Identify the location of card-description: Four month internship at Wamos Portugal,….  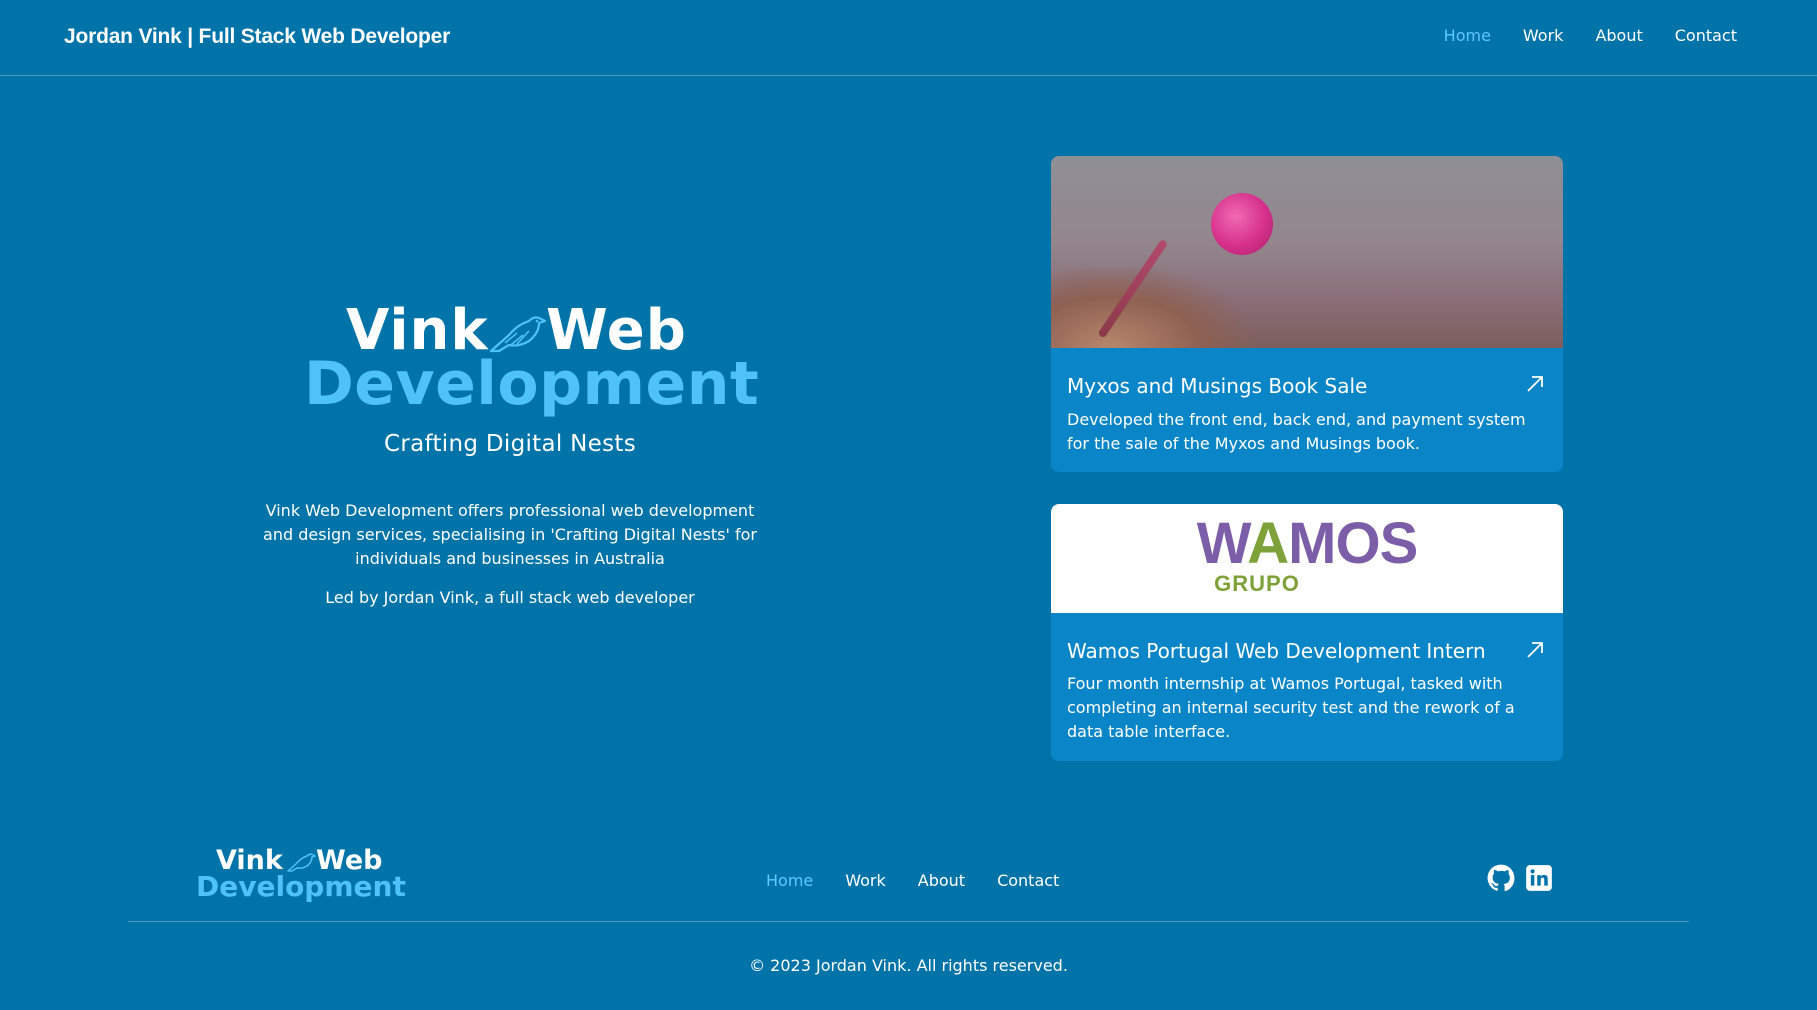
(1291, 707).